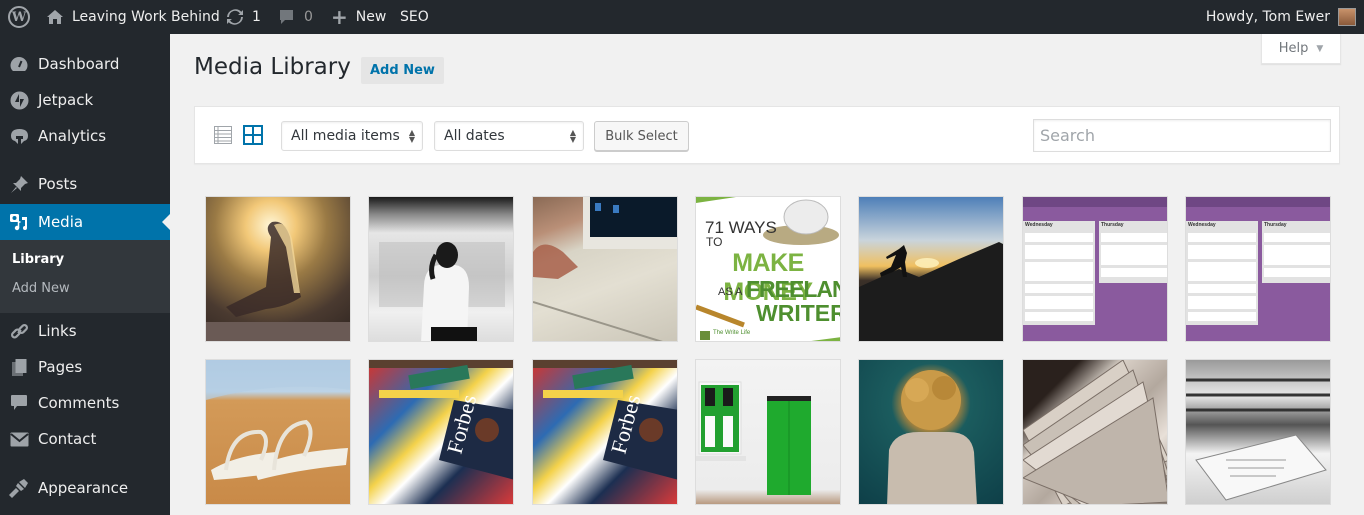  What do you see at coordinates (60, 367) in the screenshot?
I see `sidebar-label: Pages` at bounding box center [60, 367].